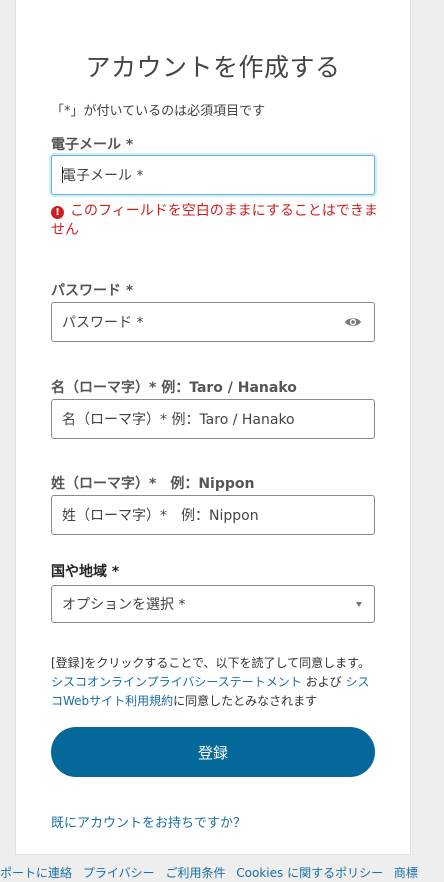 This screenshot has width=444, height=882. What do you see at coordinates (57, 212) in the screenshot?
I see `error-circle-icon: !` at bounding box center [57, 212].